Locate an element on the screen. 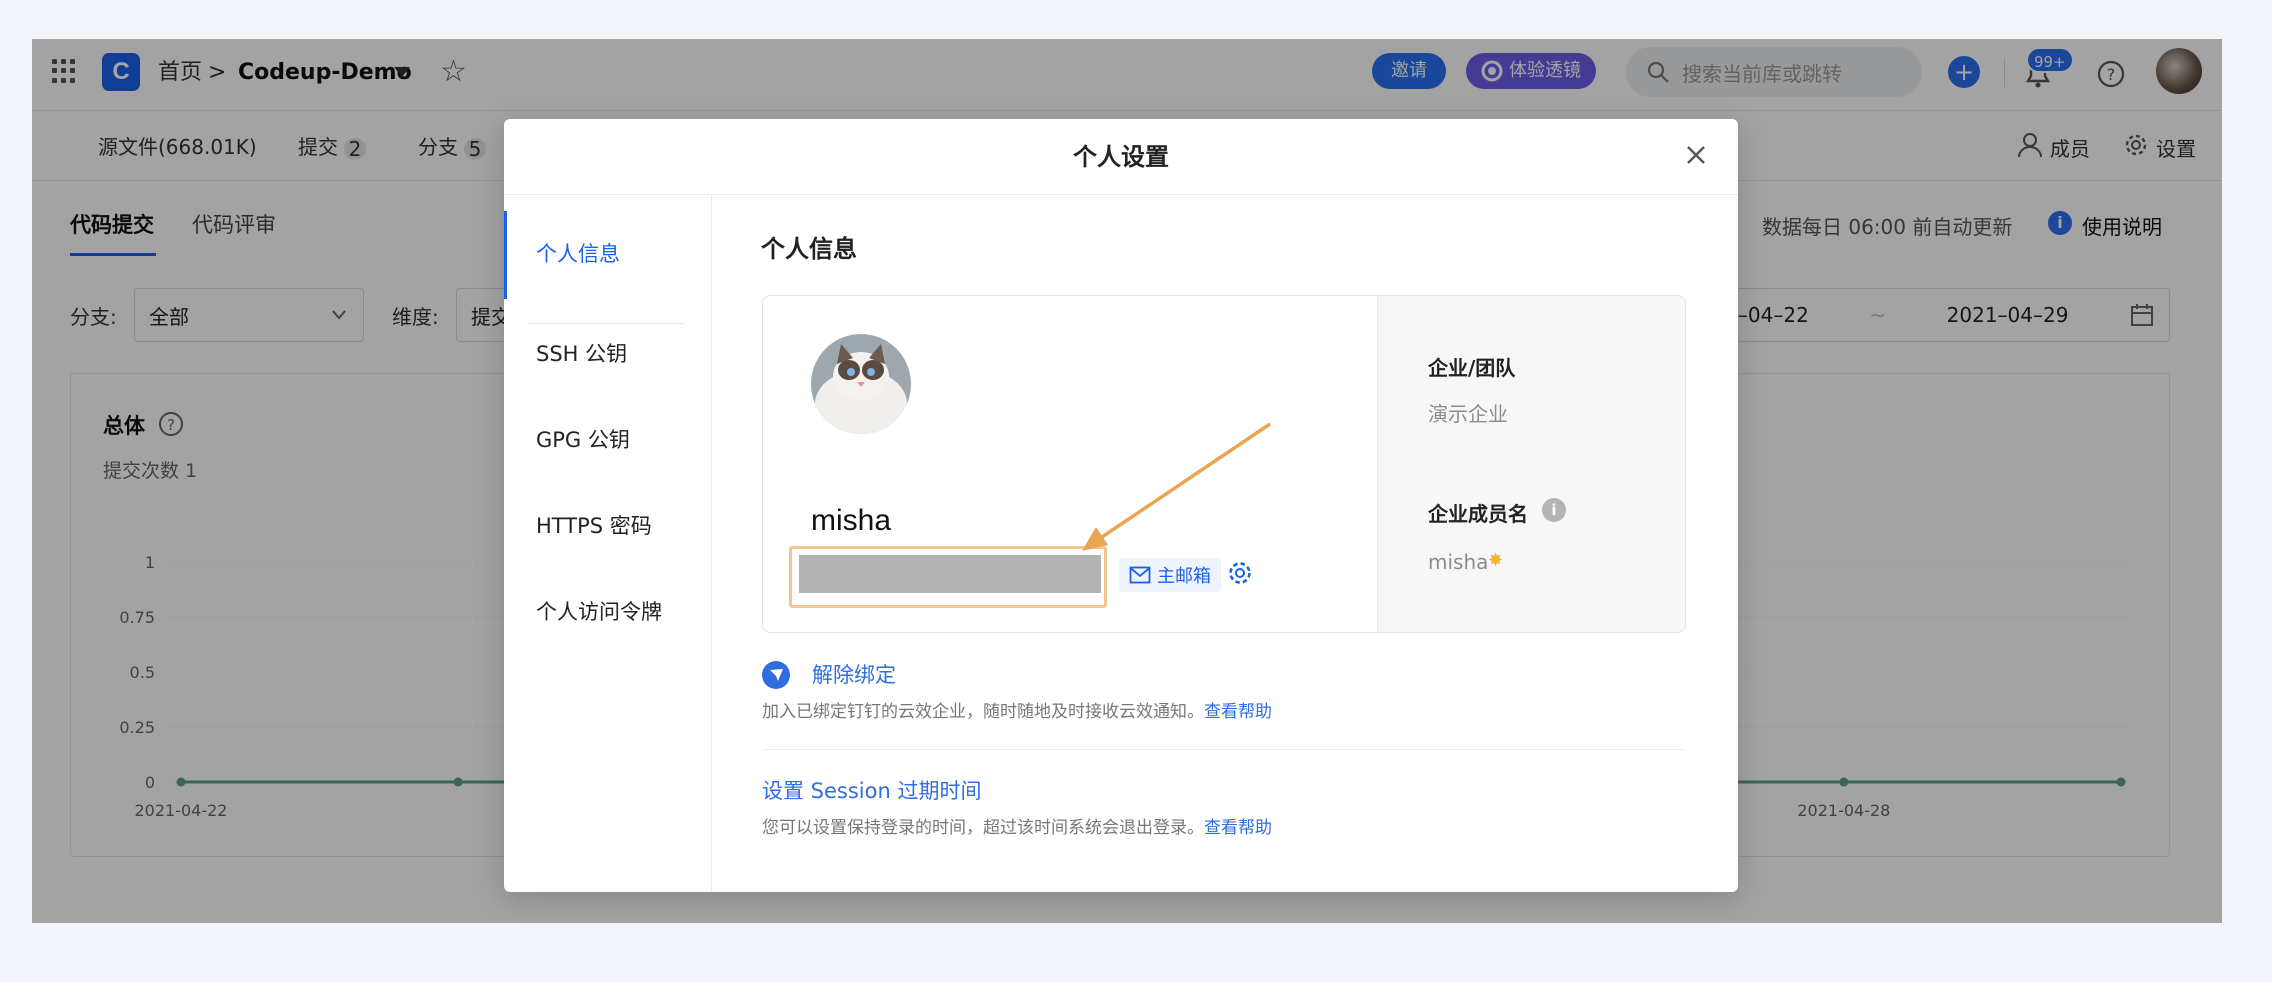  primary-email-tag: 主邮箱 is located at coordinates (1170, 575).